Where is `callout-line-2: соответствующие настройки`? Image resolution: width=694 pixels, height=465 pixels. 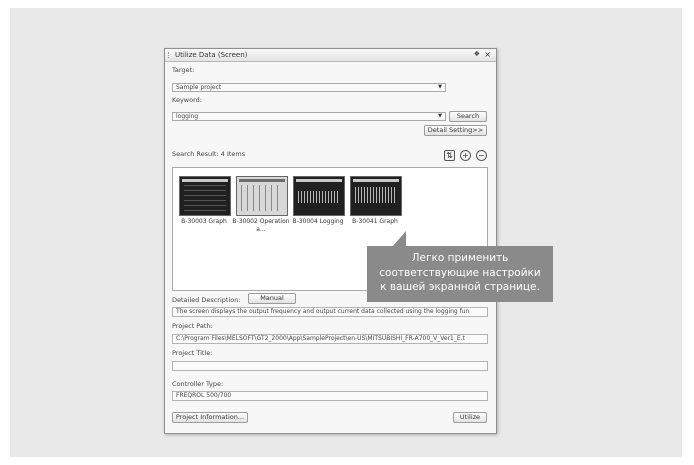 callout-line-2: соответствующие настройки is located at coordinates (460, 272).